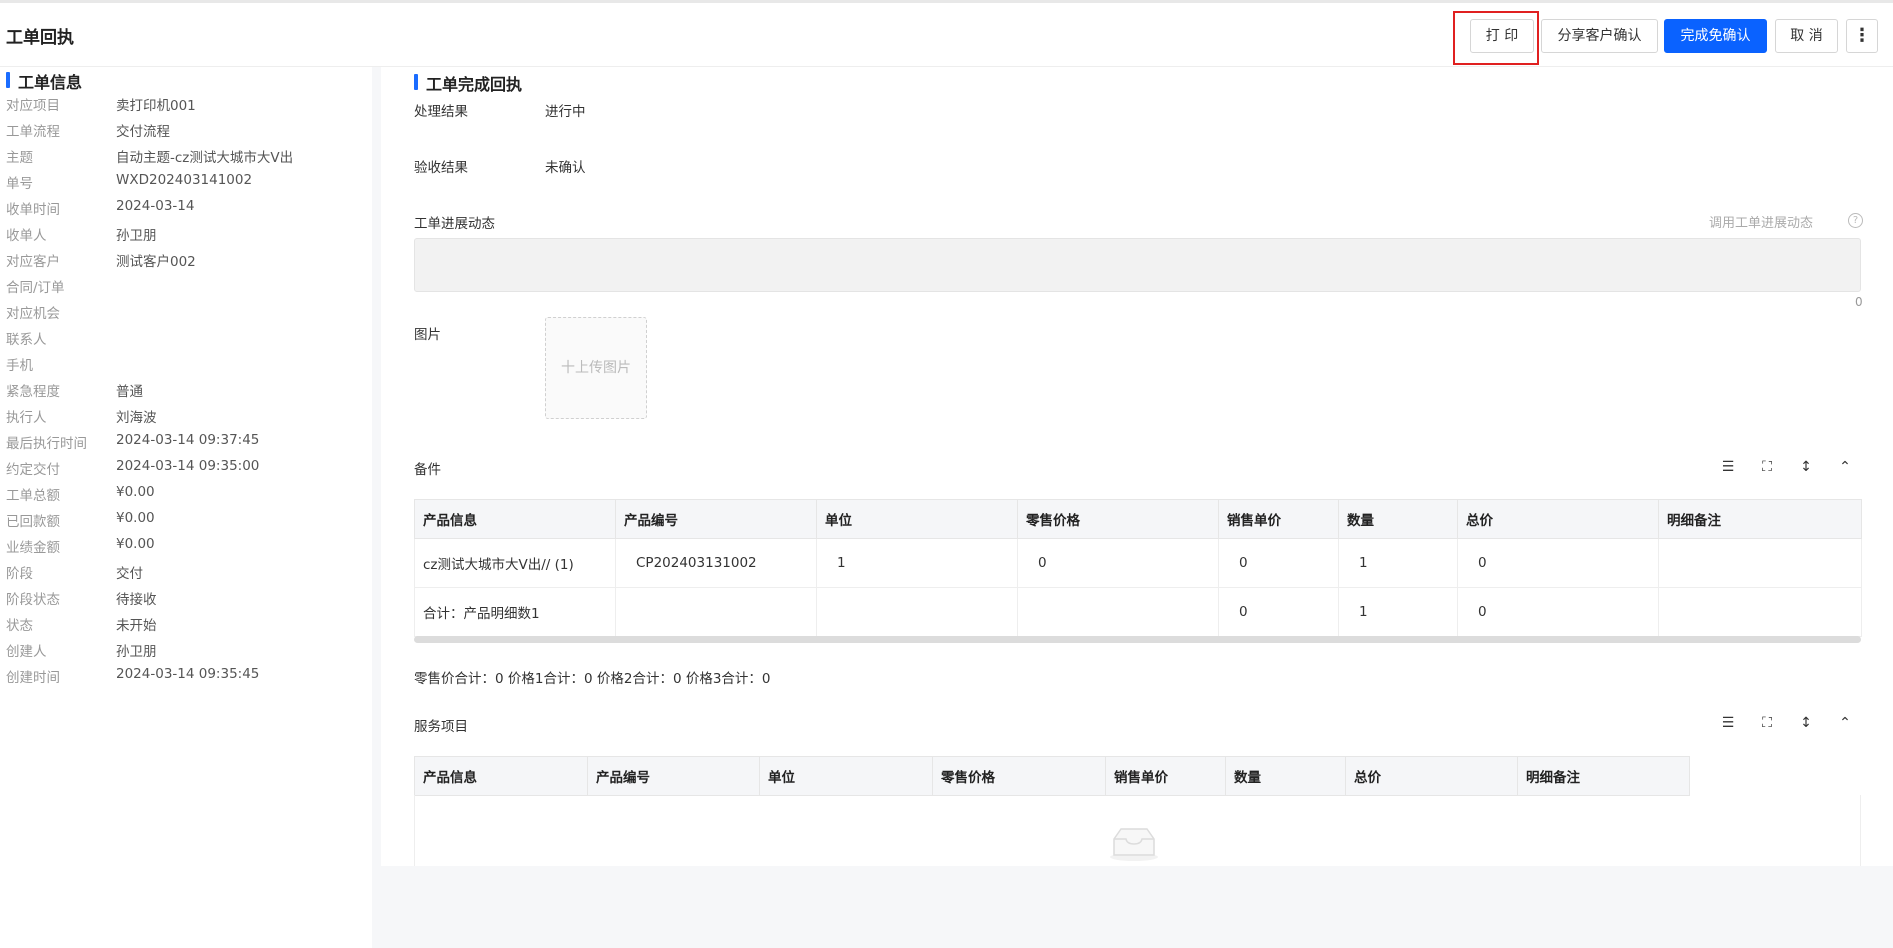  I want to click on services-title: 服务项目, so click(441, 727).